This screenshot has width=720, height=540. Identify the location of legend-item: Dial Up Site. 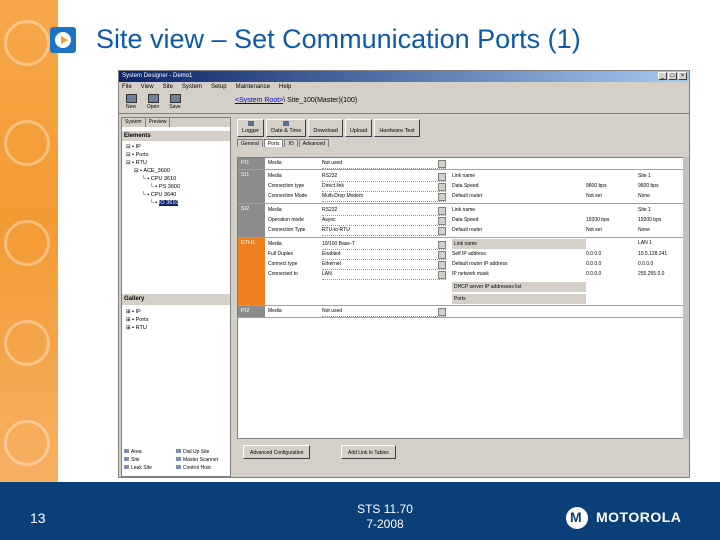
(202, 452).